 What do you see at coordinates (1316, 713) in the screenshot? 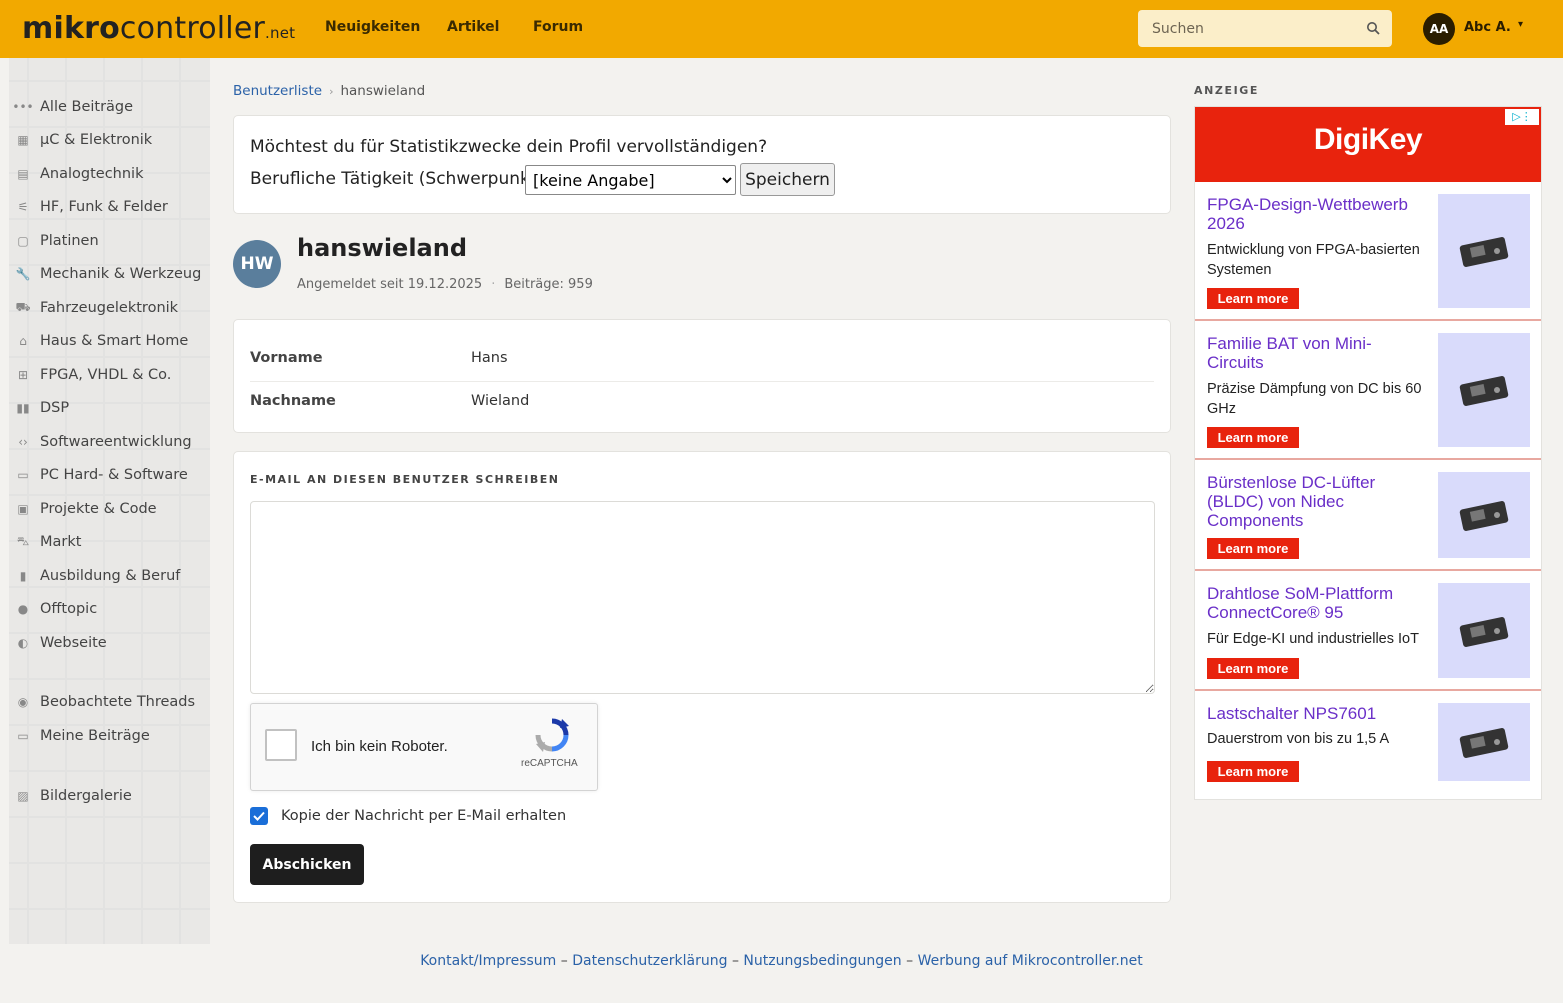
I see `ad-item-title: Lastschalter NPS7601` at bounding box center [1316, 713].